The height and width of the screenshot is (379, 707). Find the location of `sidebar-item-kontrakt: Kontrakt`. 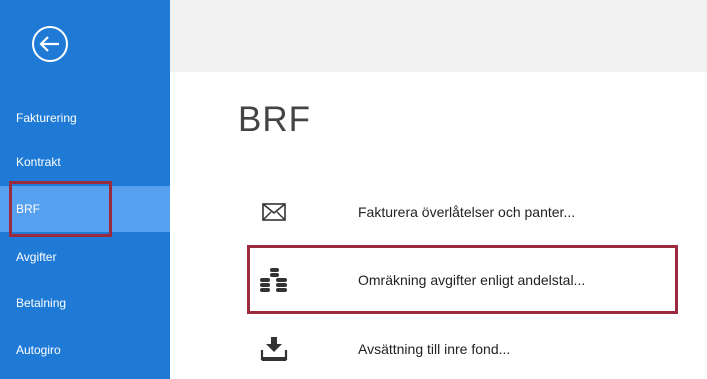

sidebar-item-kontrakt: Kontrakt is located at coordinates (85, 162).